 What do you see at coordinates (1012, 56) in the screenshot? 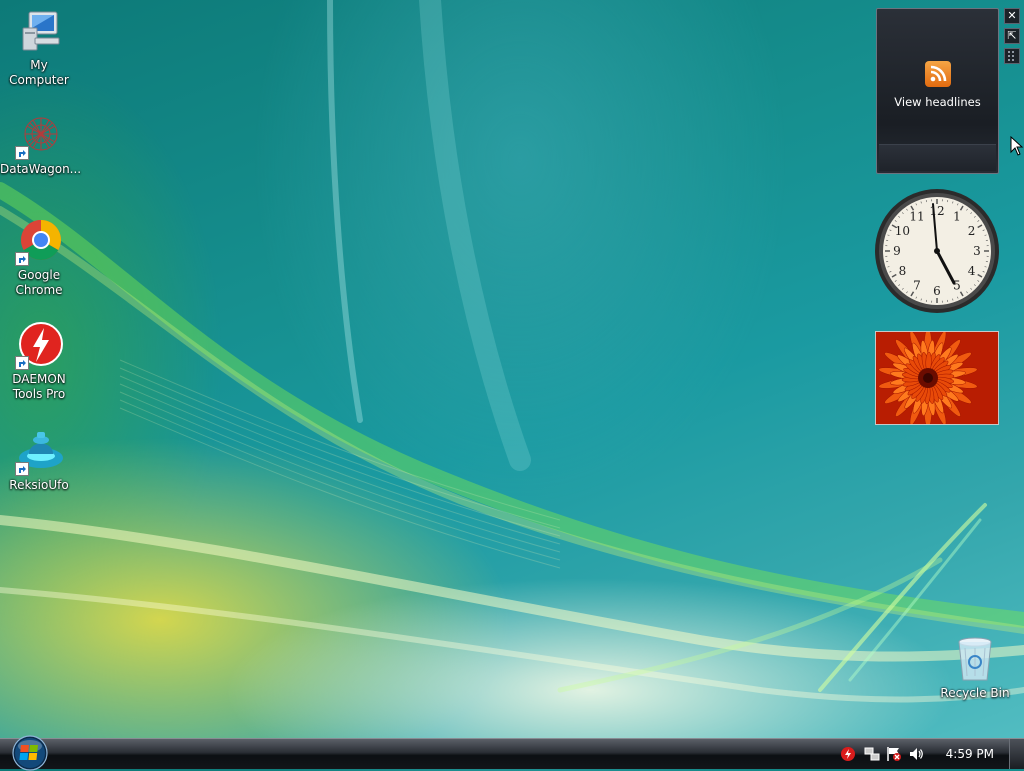
I see `drag-handle-icon` at bounding box center [1012, 56].